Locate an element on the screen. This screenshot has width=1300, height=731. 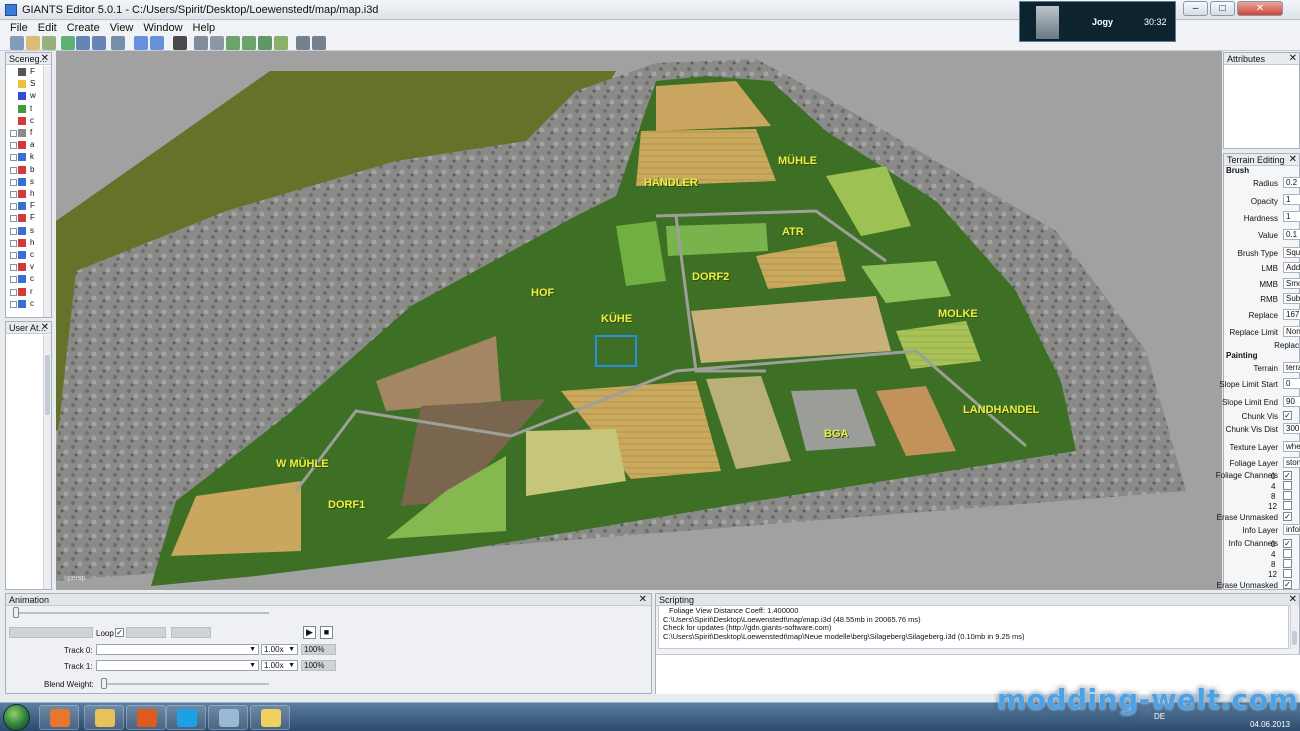
erase-unmasked-checkbox: ✓ is located at coordinates (1287, 516).